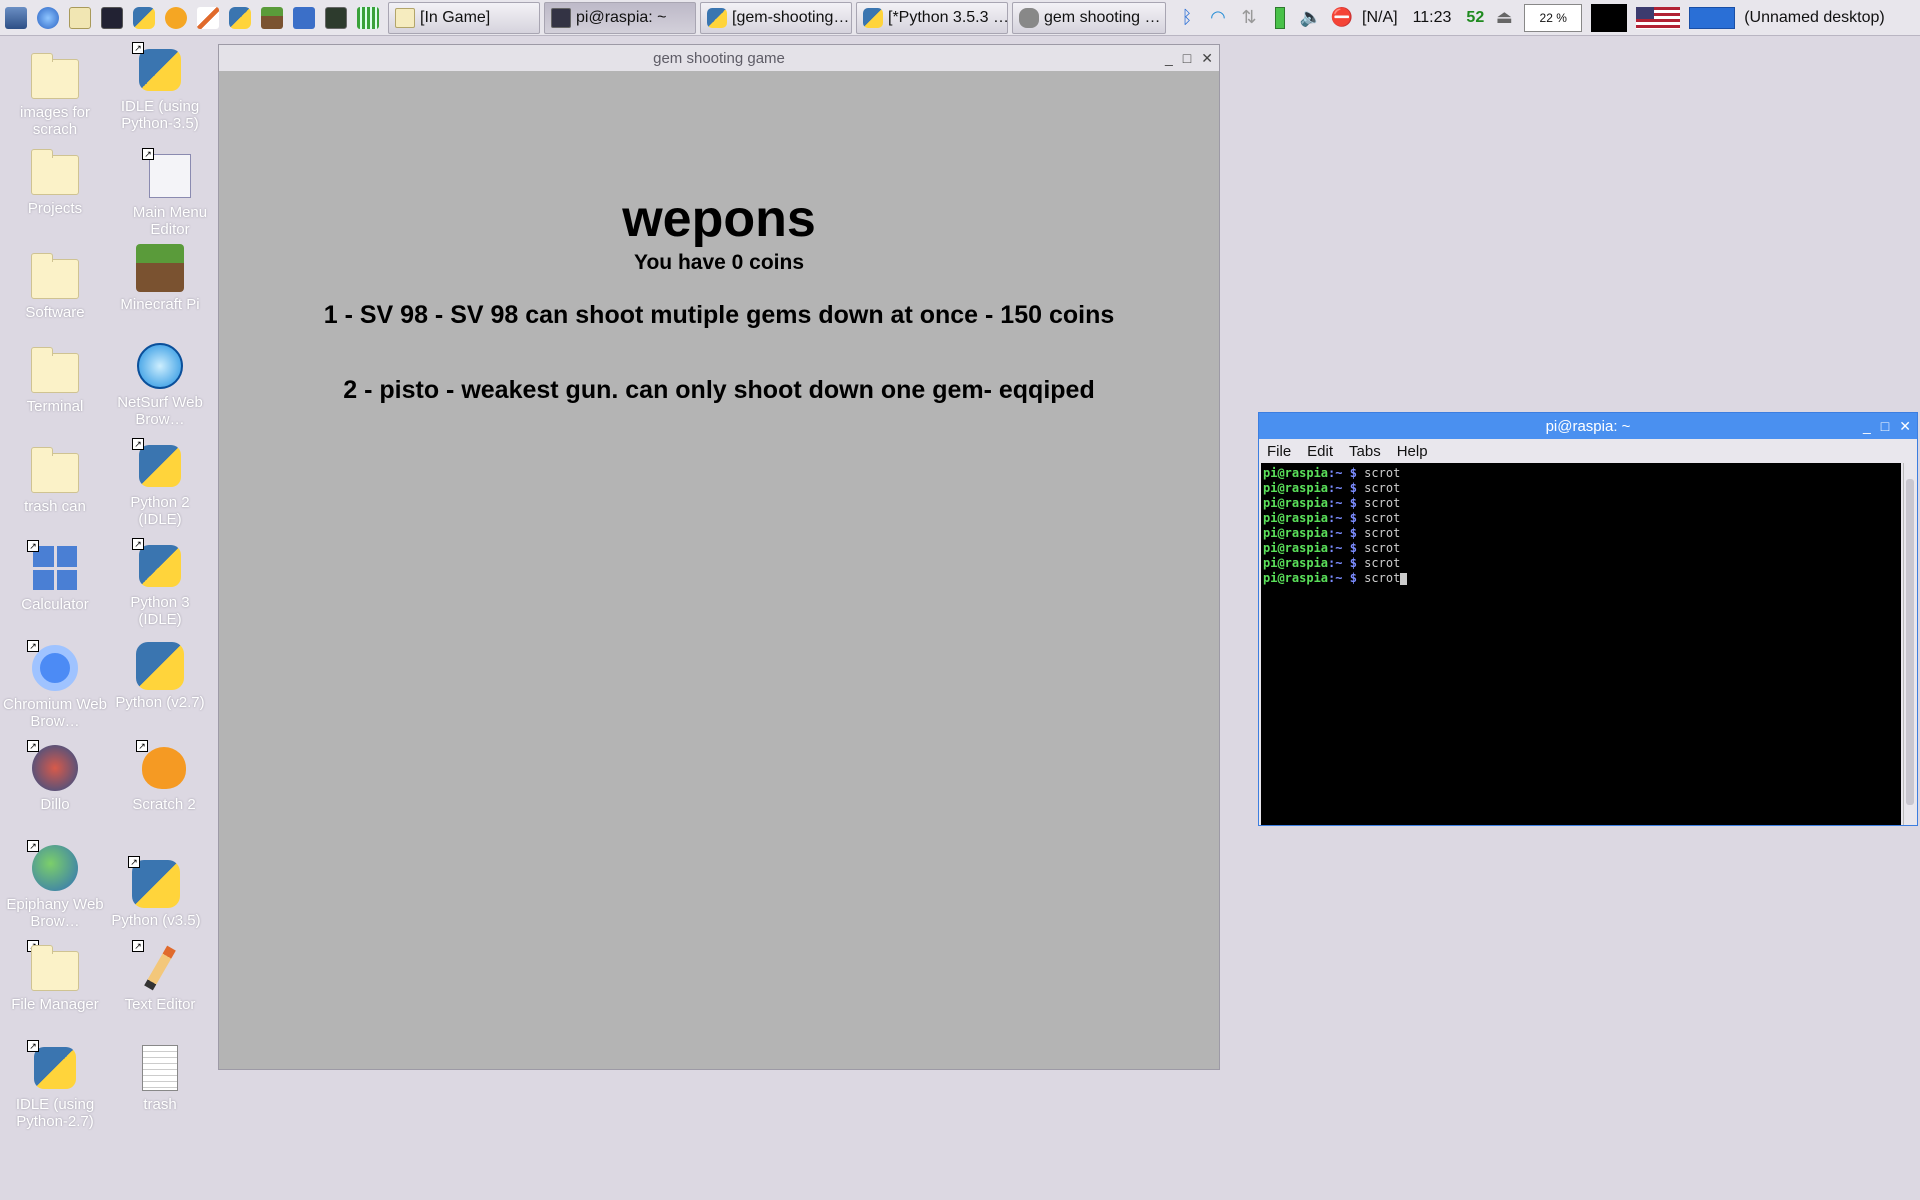  What do you see at coordinates (55, 480) in the screenshot?
I see `desktop-icon-trash-can: trash can` at bounding box center [55, 480].